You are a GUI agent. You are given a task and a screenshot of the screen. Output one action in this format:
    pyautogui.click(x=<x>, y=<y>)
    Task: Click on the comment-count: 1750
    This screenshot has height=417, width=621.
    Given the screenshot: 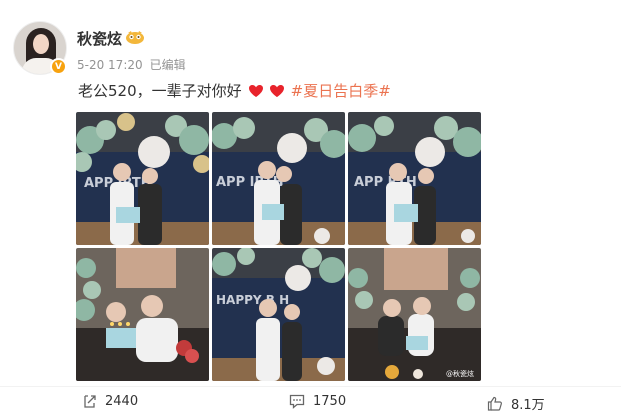 What is the action you would take?
    pyautogui.click(x=330, y=401)
    